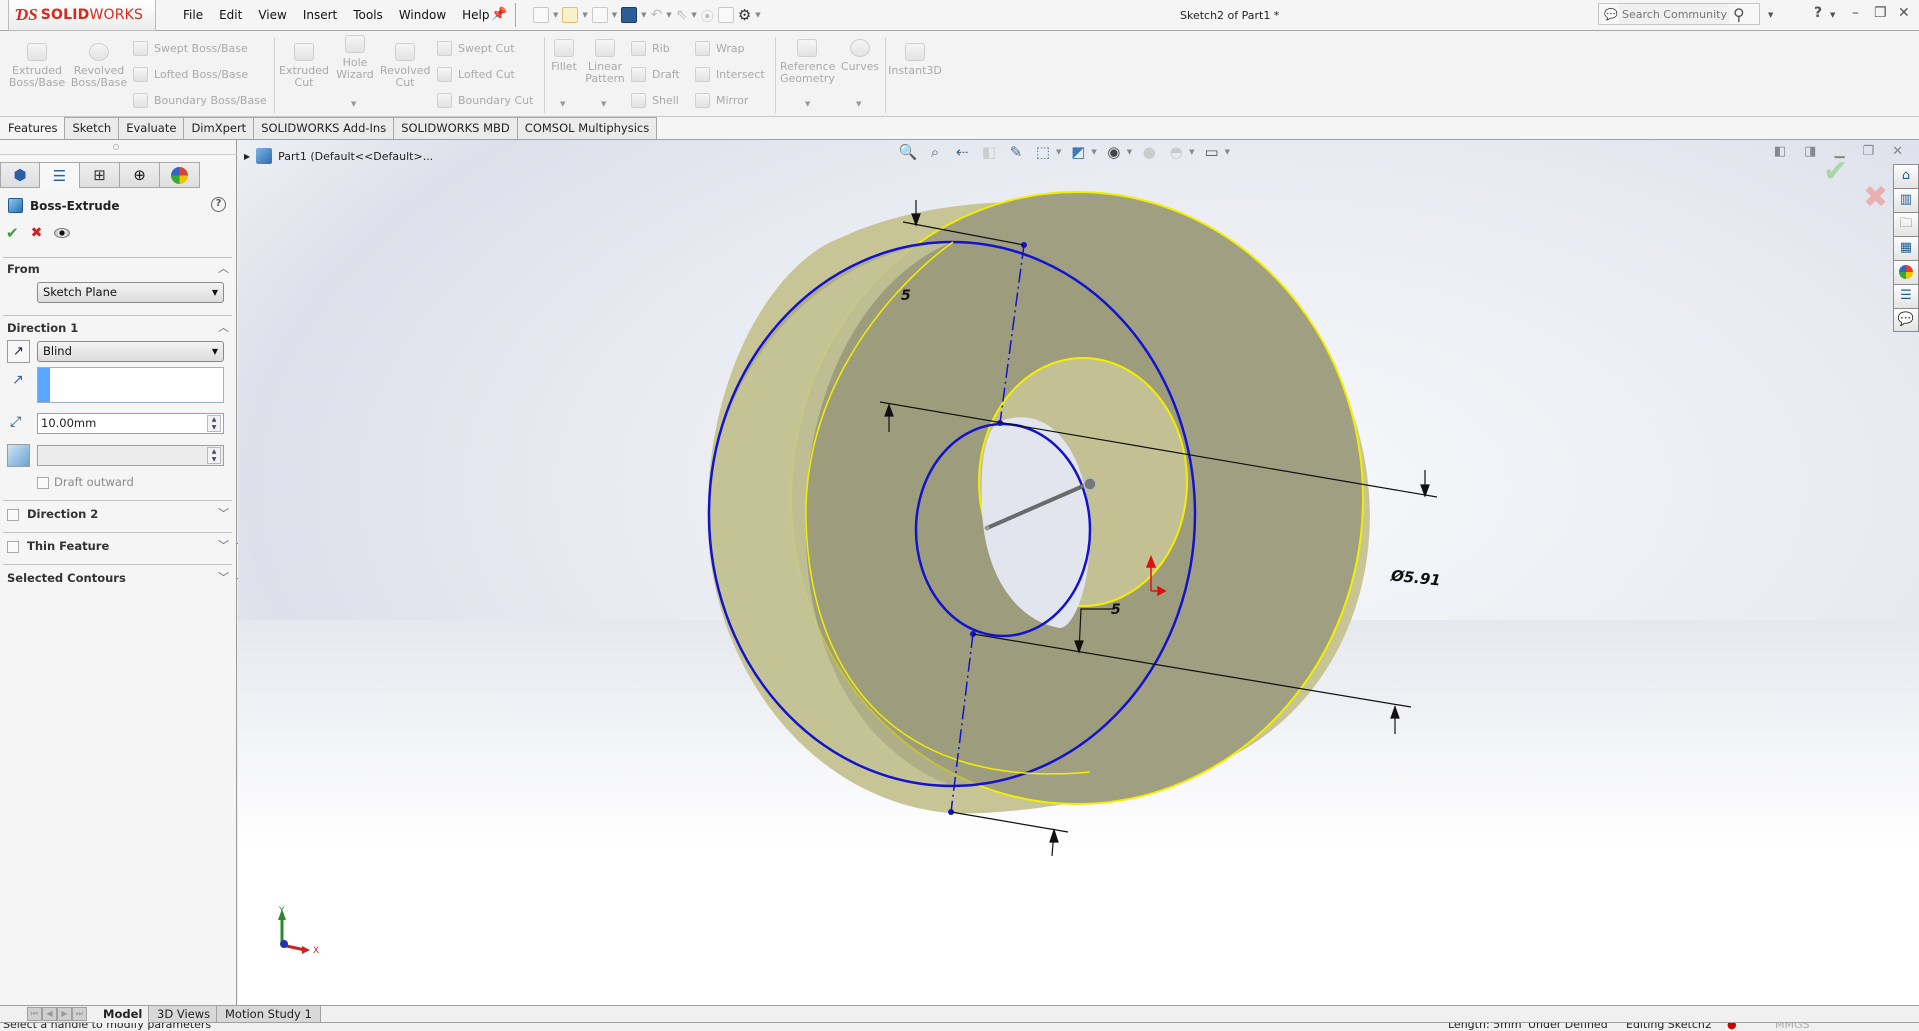 The image size is (1919, 1031). I want to click on rebuild-indicator-icon: ●, so click(1732, 1027).